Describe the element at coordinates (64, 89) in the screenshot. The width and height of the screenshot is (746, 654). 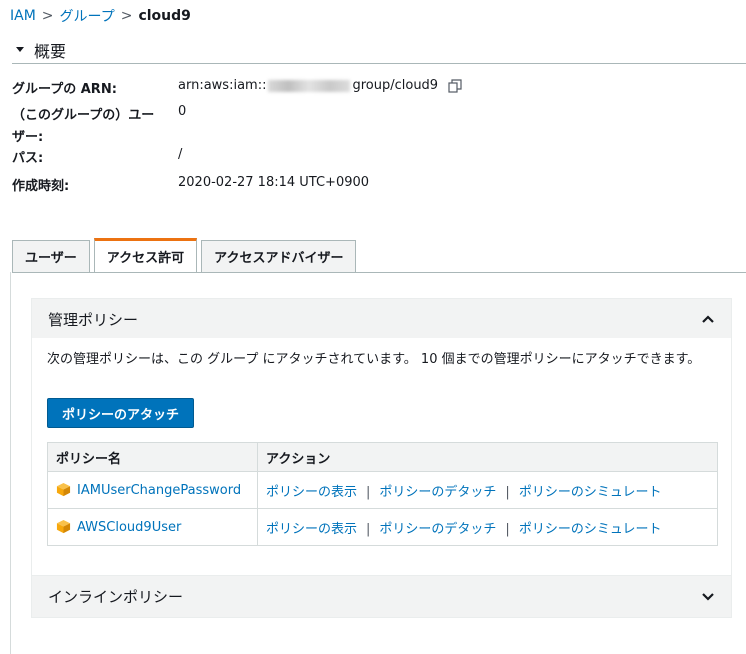
I see `arn-label: グループの ARN:` at that location.